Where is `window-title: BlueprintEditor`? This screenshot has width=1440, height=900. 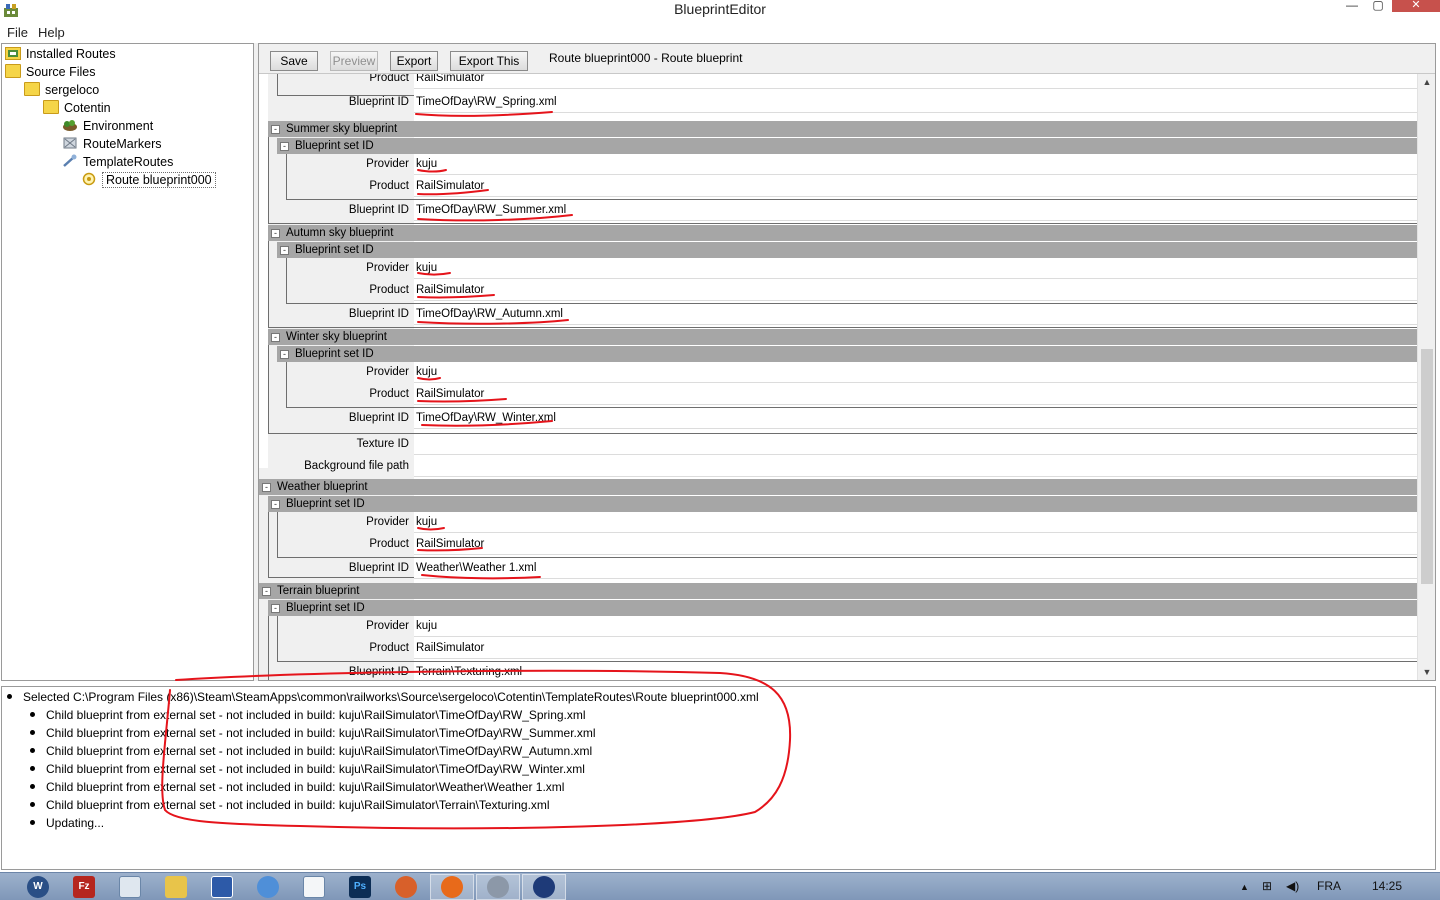
window-title: BlueprintEditor is located at coordinates (720, 9).